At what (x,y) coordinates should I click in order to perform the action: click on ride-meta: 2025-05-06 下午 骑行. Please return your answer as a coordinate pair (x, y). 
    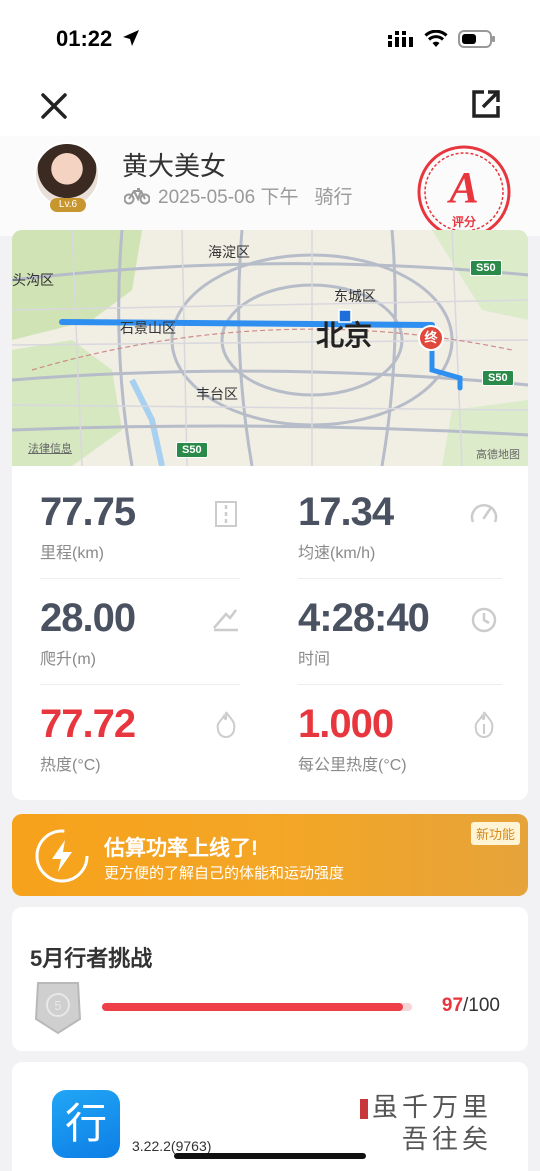
    Looking at the image, I should click on (238, 195).